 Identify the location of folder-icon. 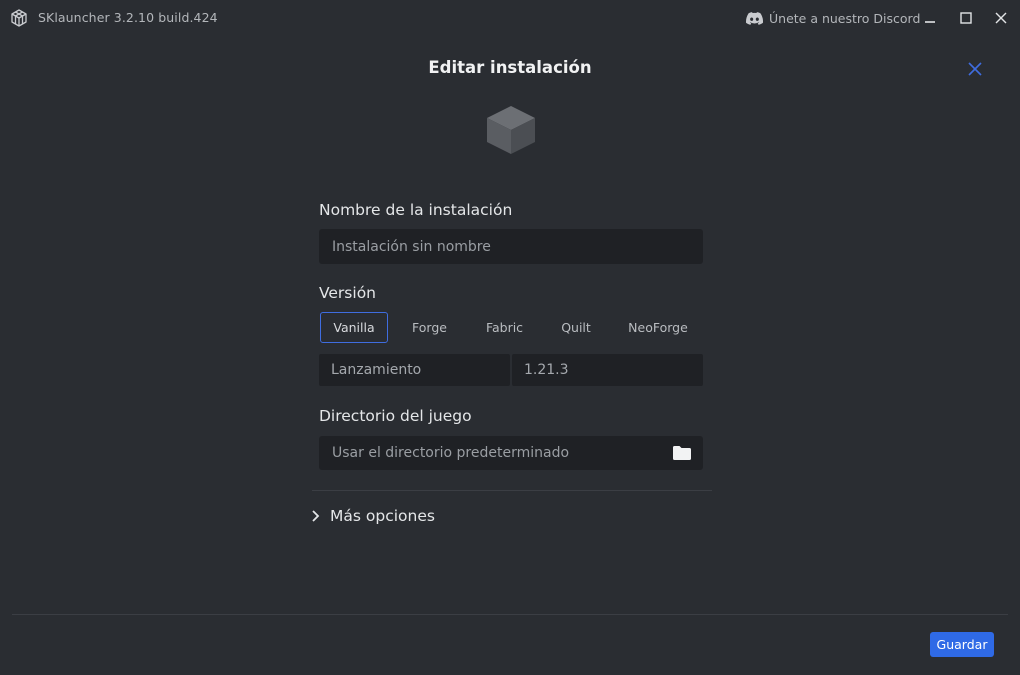
(682, 453).